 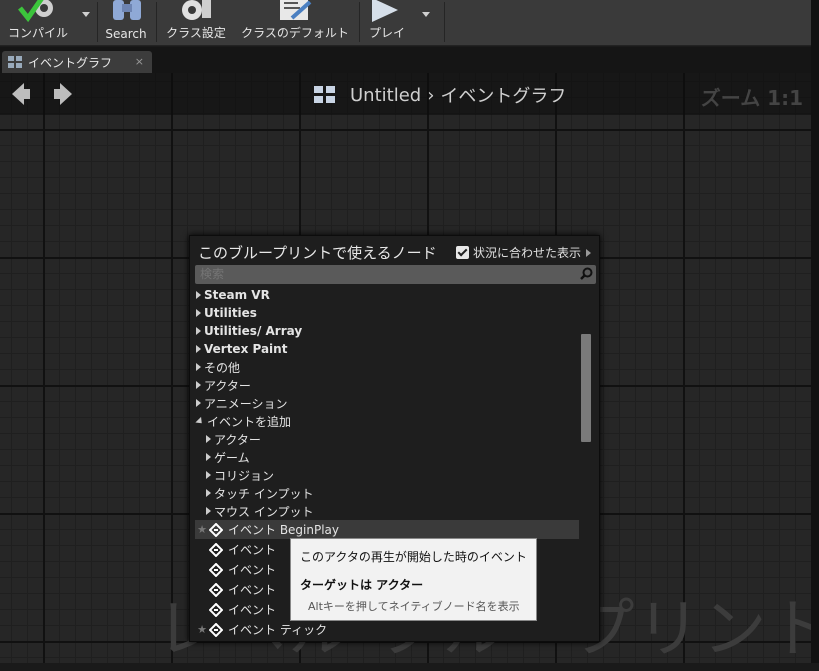 What do you see at coordinates (139, 61) in the screenshot?
I see `tab-close-button: ×` at bounding box center [139, 61].